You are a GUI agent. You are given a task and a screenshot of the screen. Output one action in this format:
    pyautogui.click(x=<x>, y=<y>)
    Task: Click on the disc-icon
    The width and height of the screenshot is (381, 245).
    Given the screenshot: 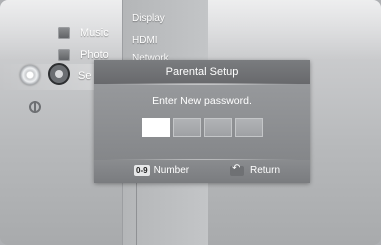 What is the action you would take?
    pyautogui.click(x=30, y=75)
    